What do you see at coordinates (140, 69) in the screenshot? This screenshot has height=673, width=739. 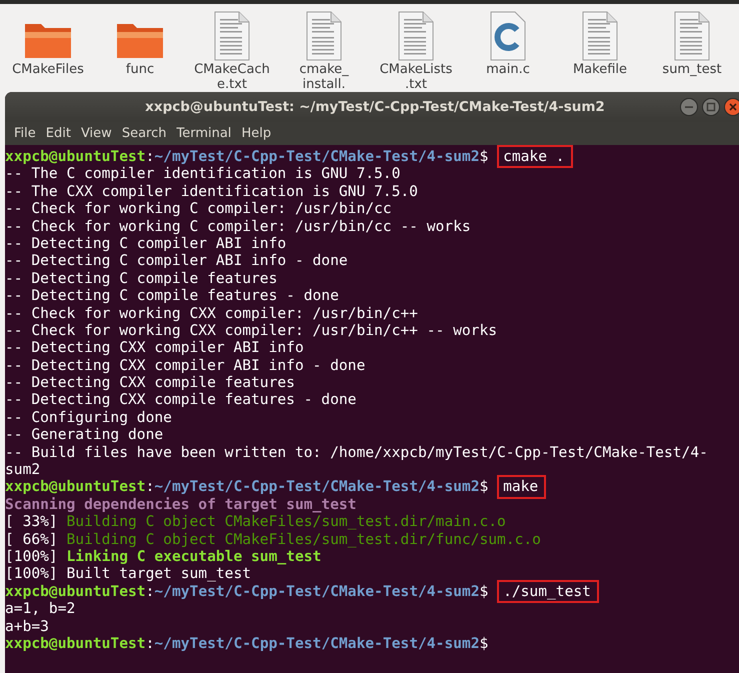 I see `file-name: func` at bounding box center [140, 69].